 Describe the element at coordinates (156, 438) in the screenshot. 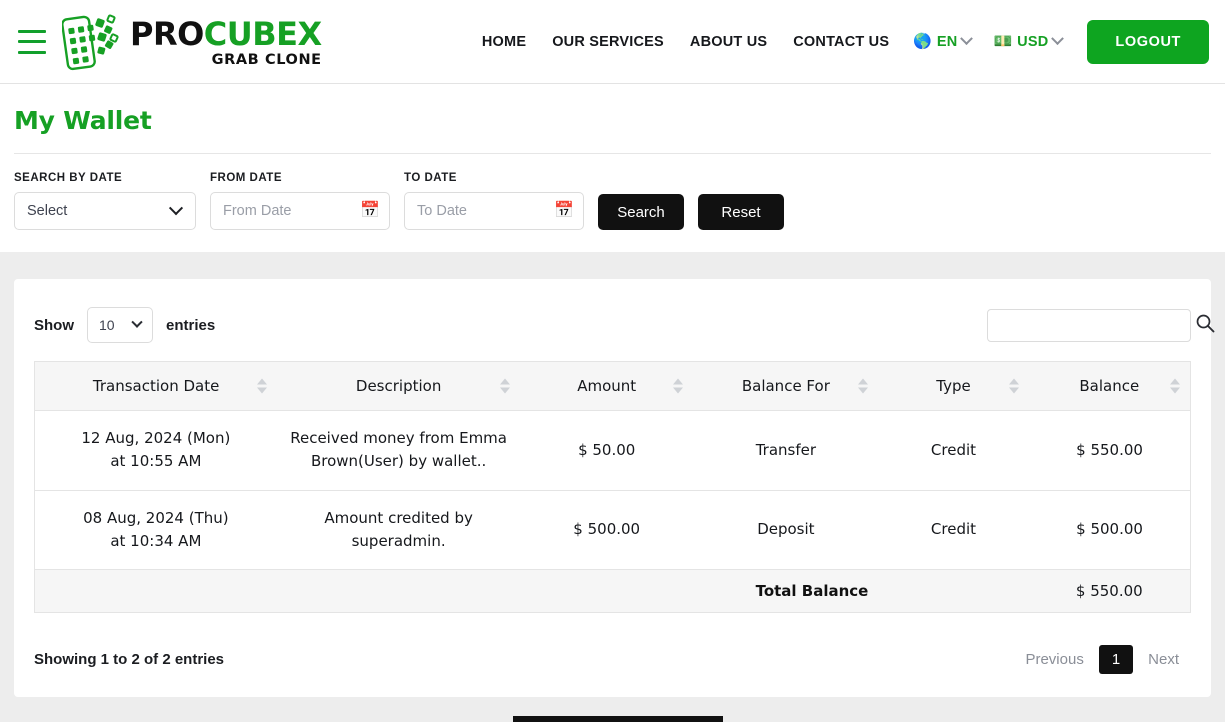

I see `transaction-date-line1: 12 Aug, 2024 (Mon)` at that location.